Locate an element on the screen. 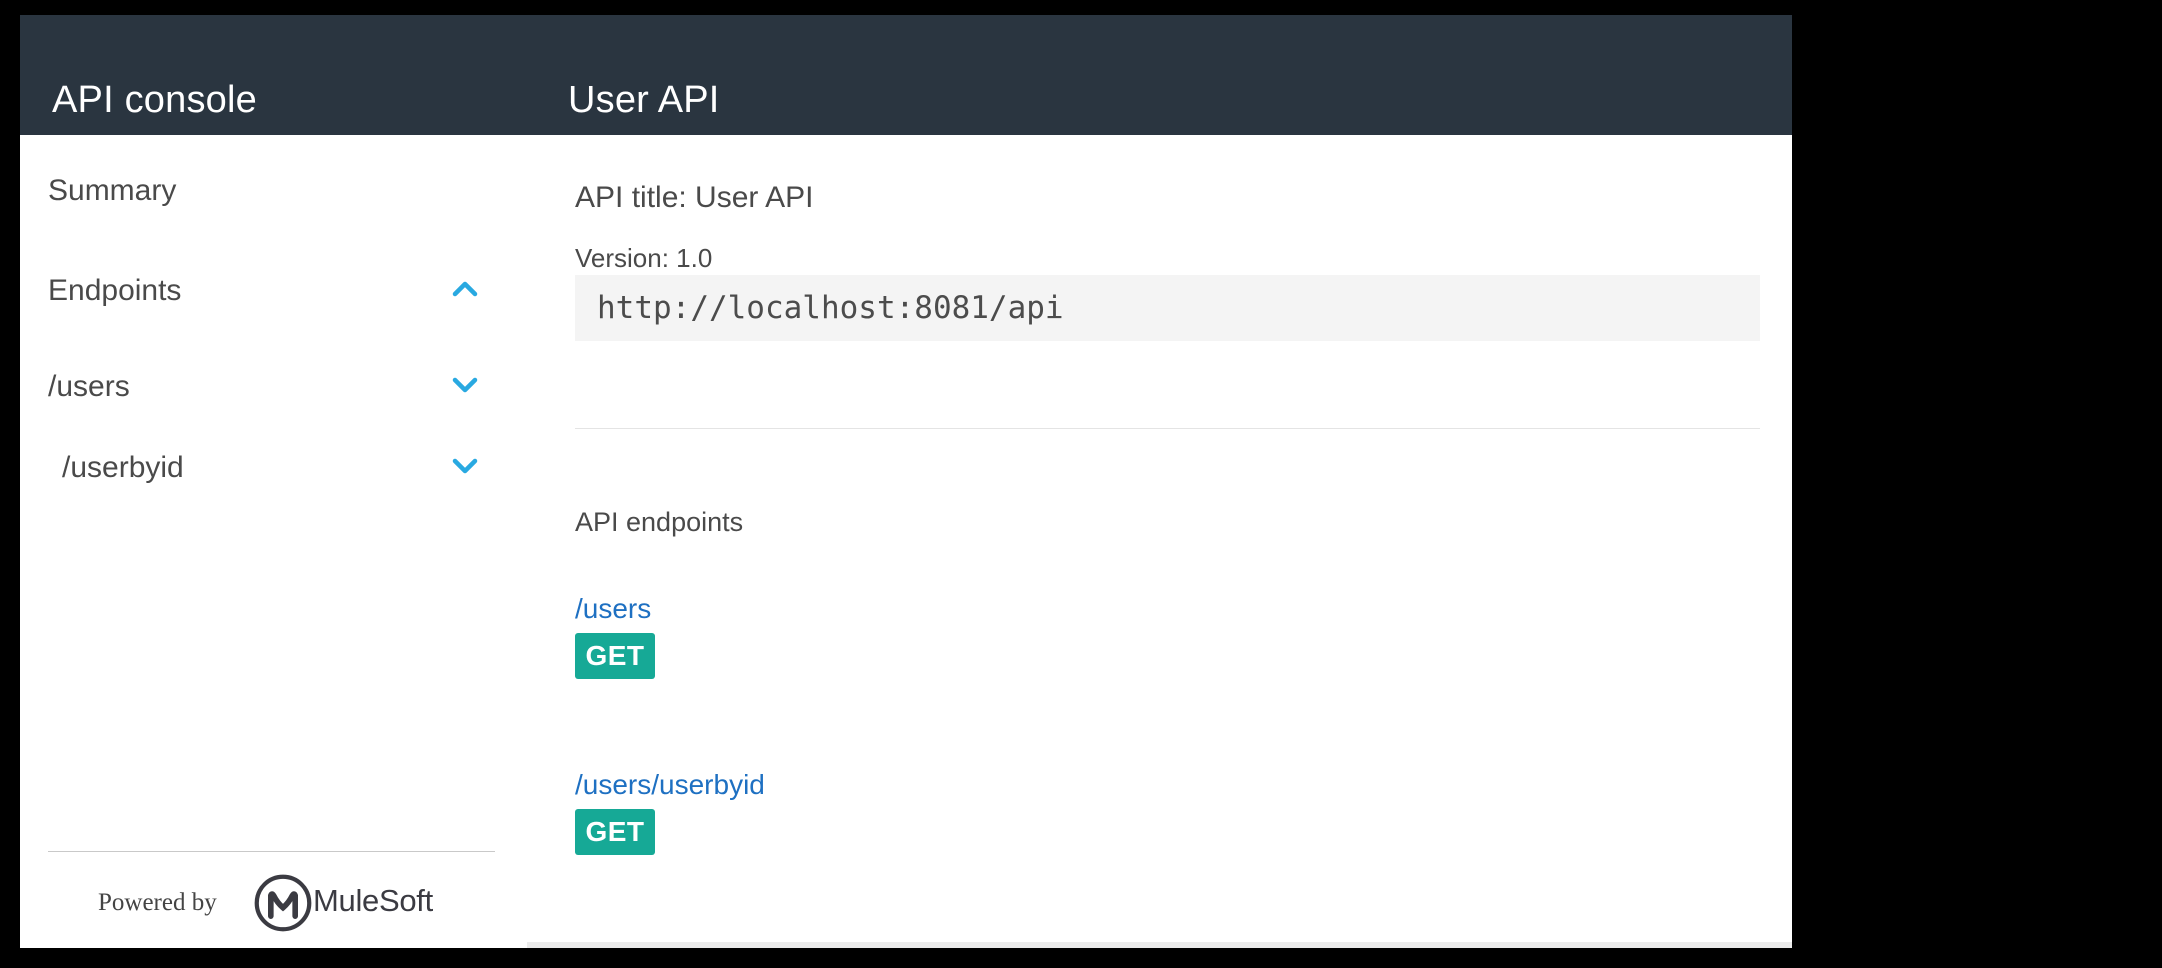 This screenshot has height=968, width=2162. base-uri-text: http://localhost:8081/api is located at coordinates (830, 308).